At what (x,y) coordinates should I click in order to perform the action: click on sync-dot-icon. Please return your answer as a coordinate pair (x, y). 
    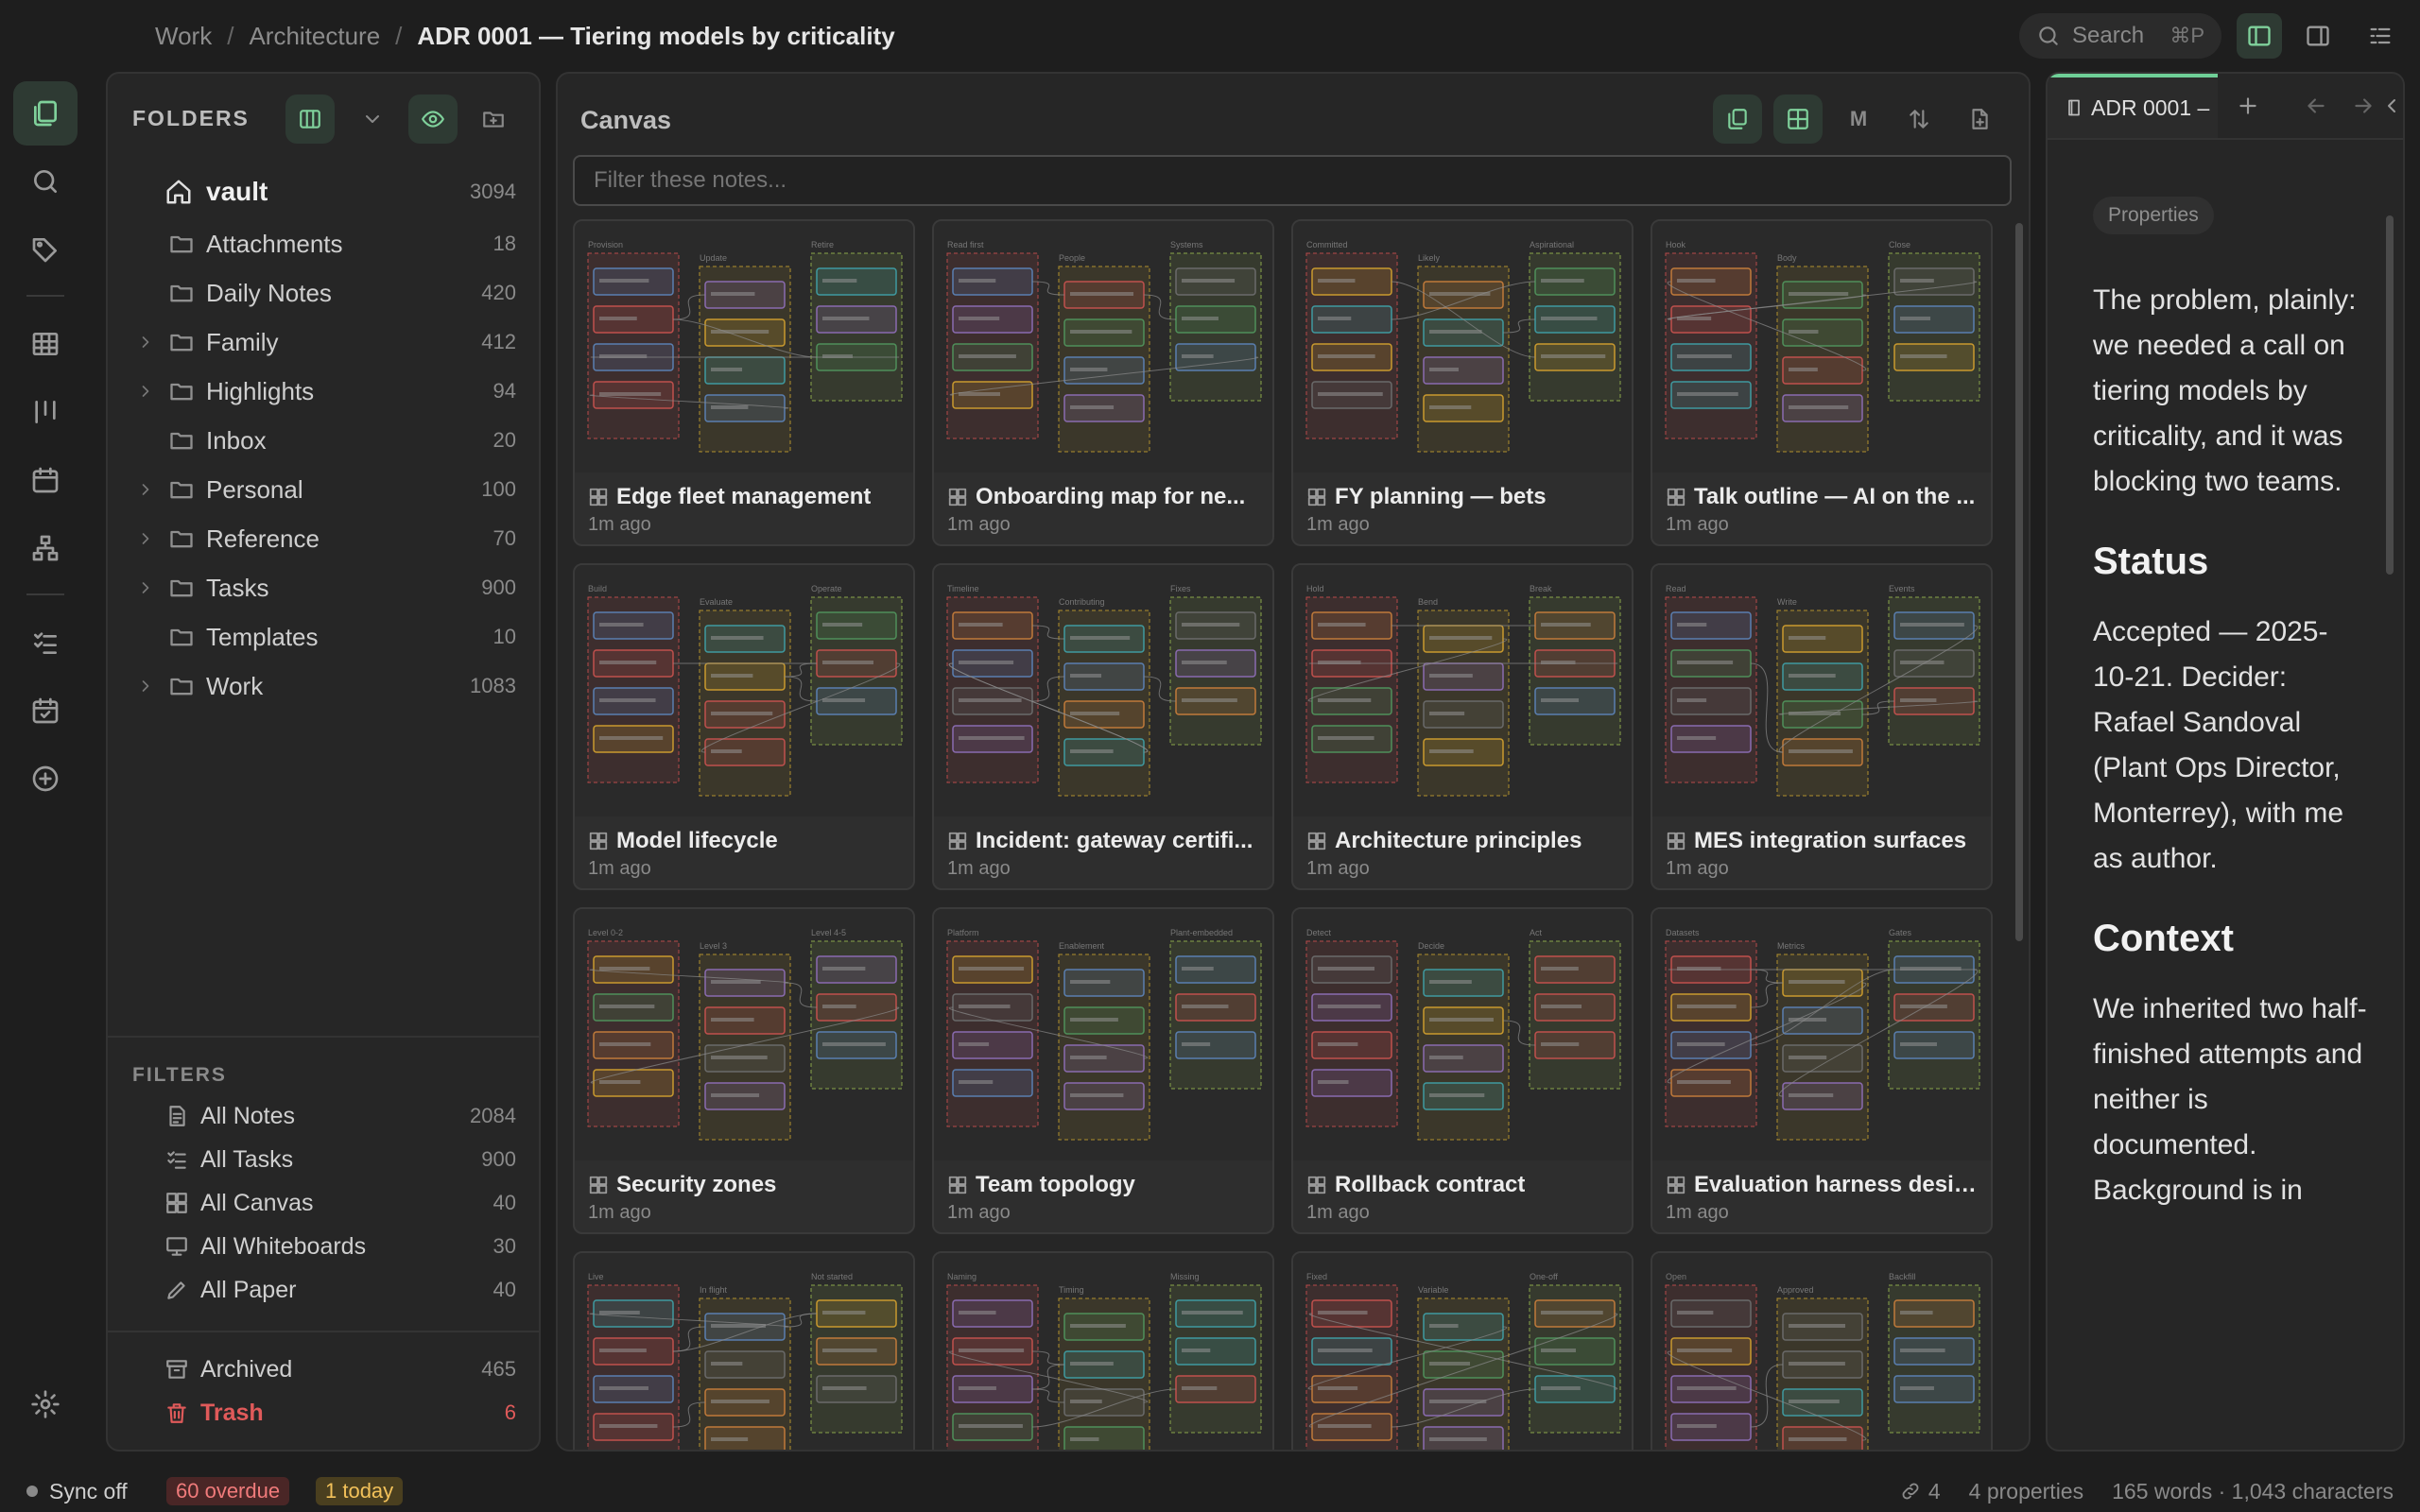
    Looking at the image, I should click on (32, 1491).